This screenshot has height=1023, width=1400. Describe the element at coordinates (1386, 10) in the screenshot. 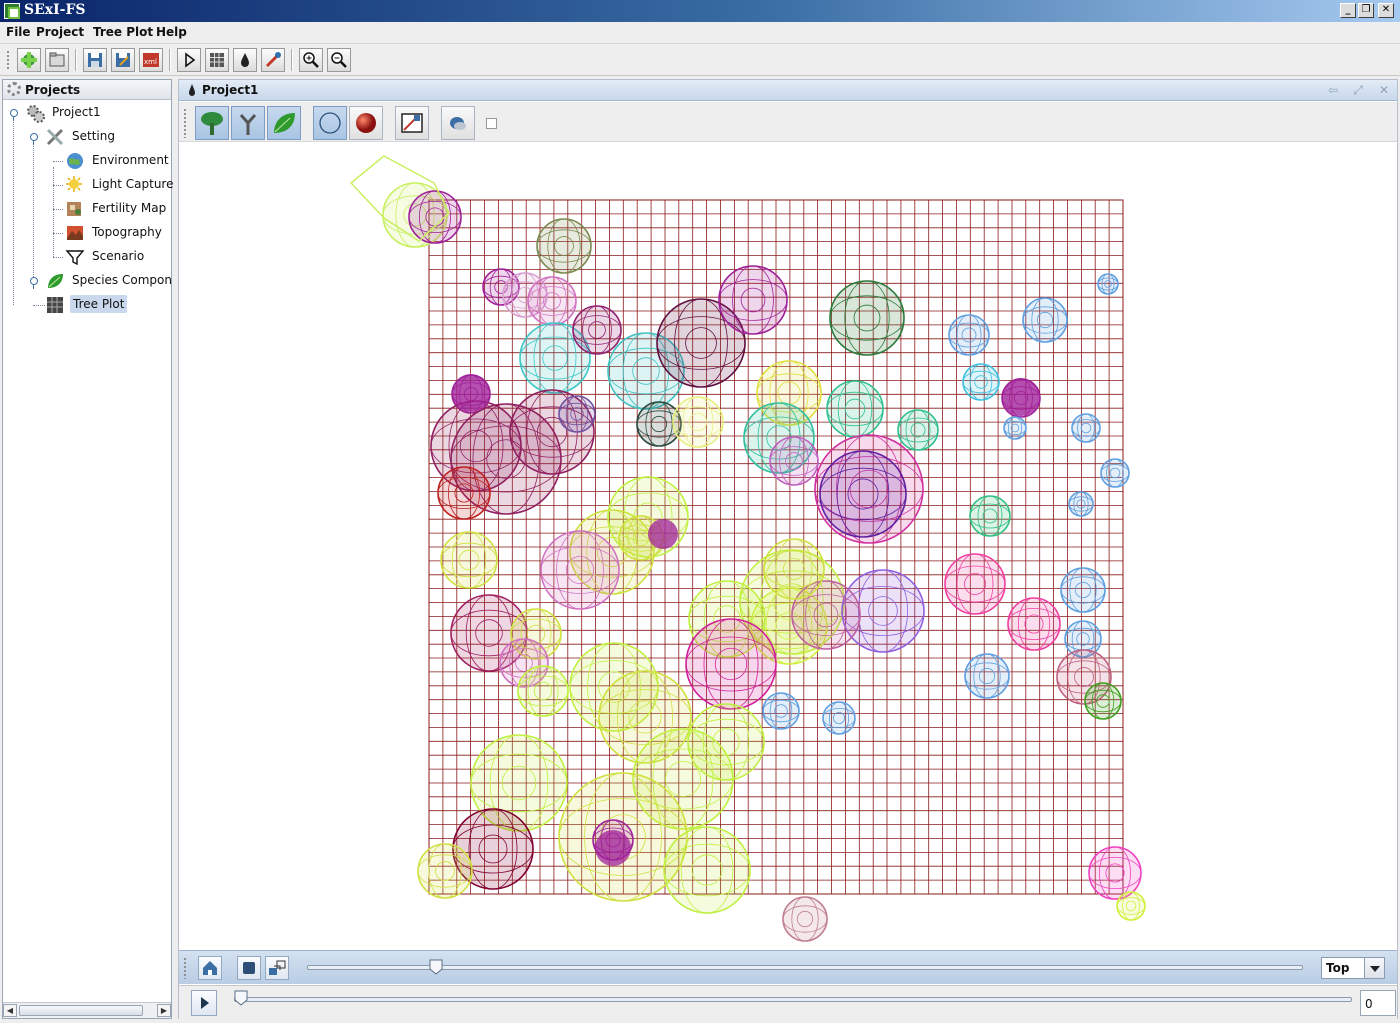

I see `close-button: ✕` at that location.